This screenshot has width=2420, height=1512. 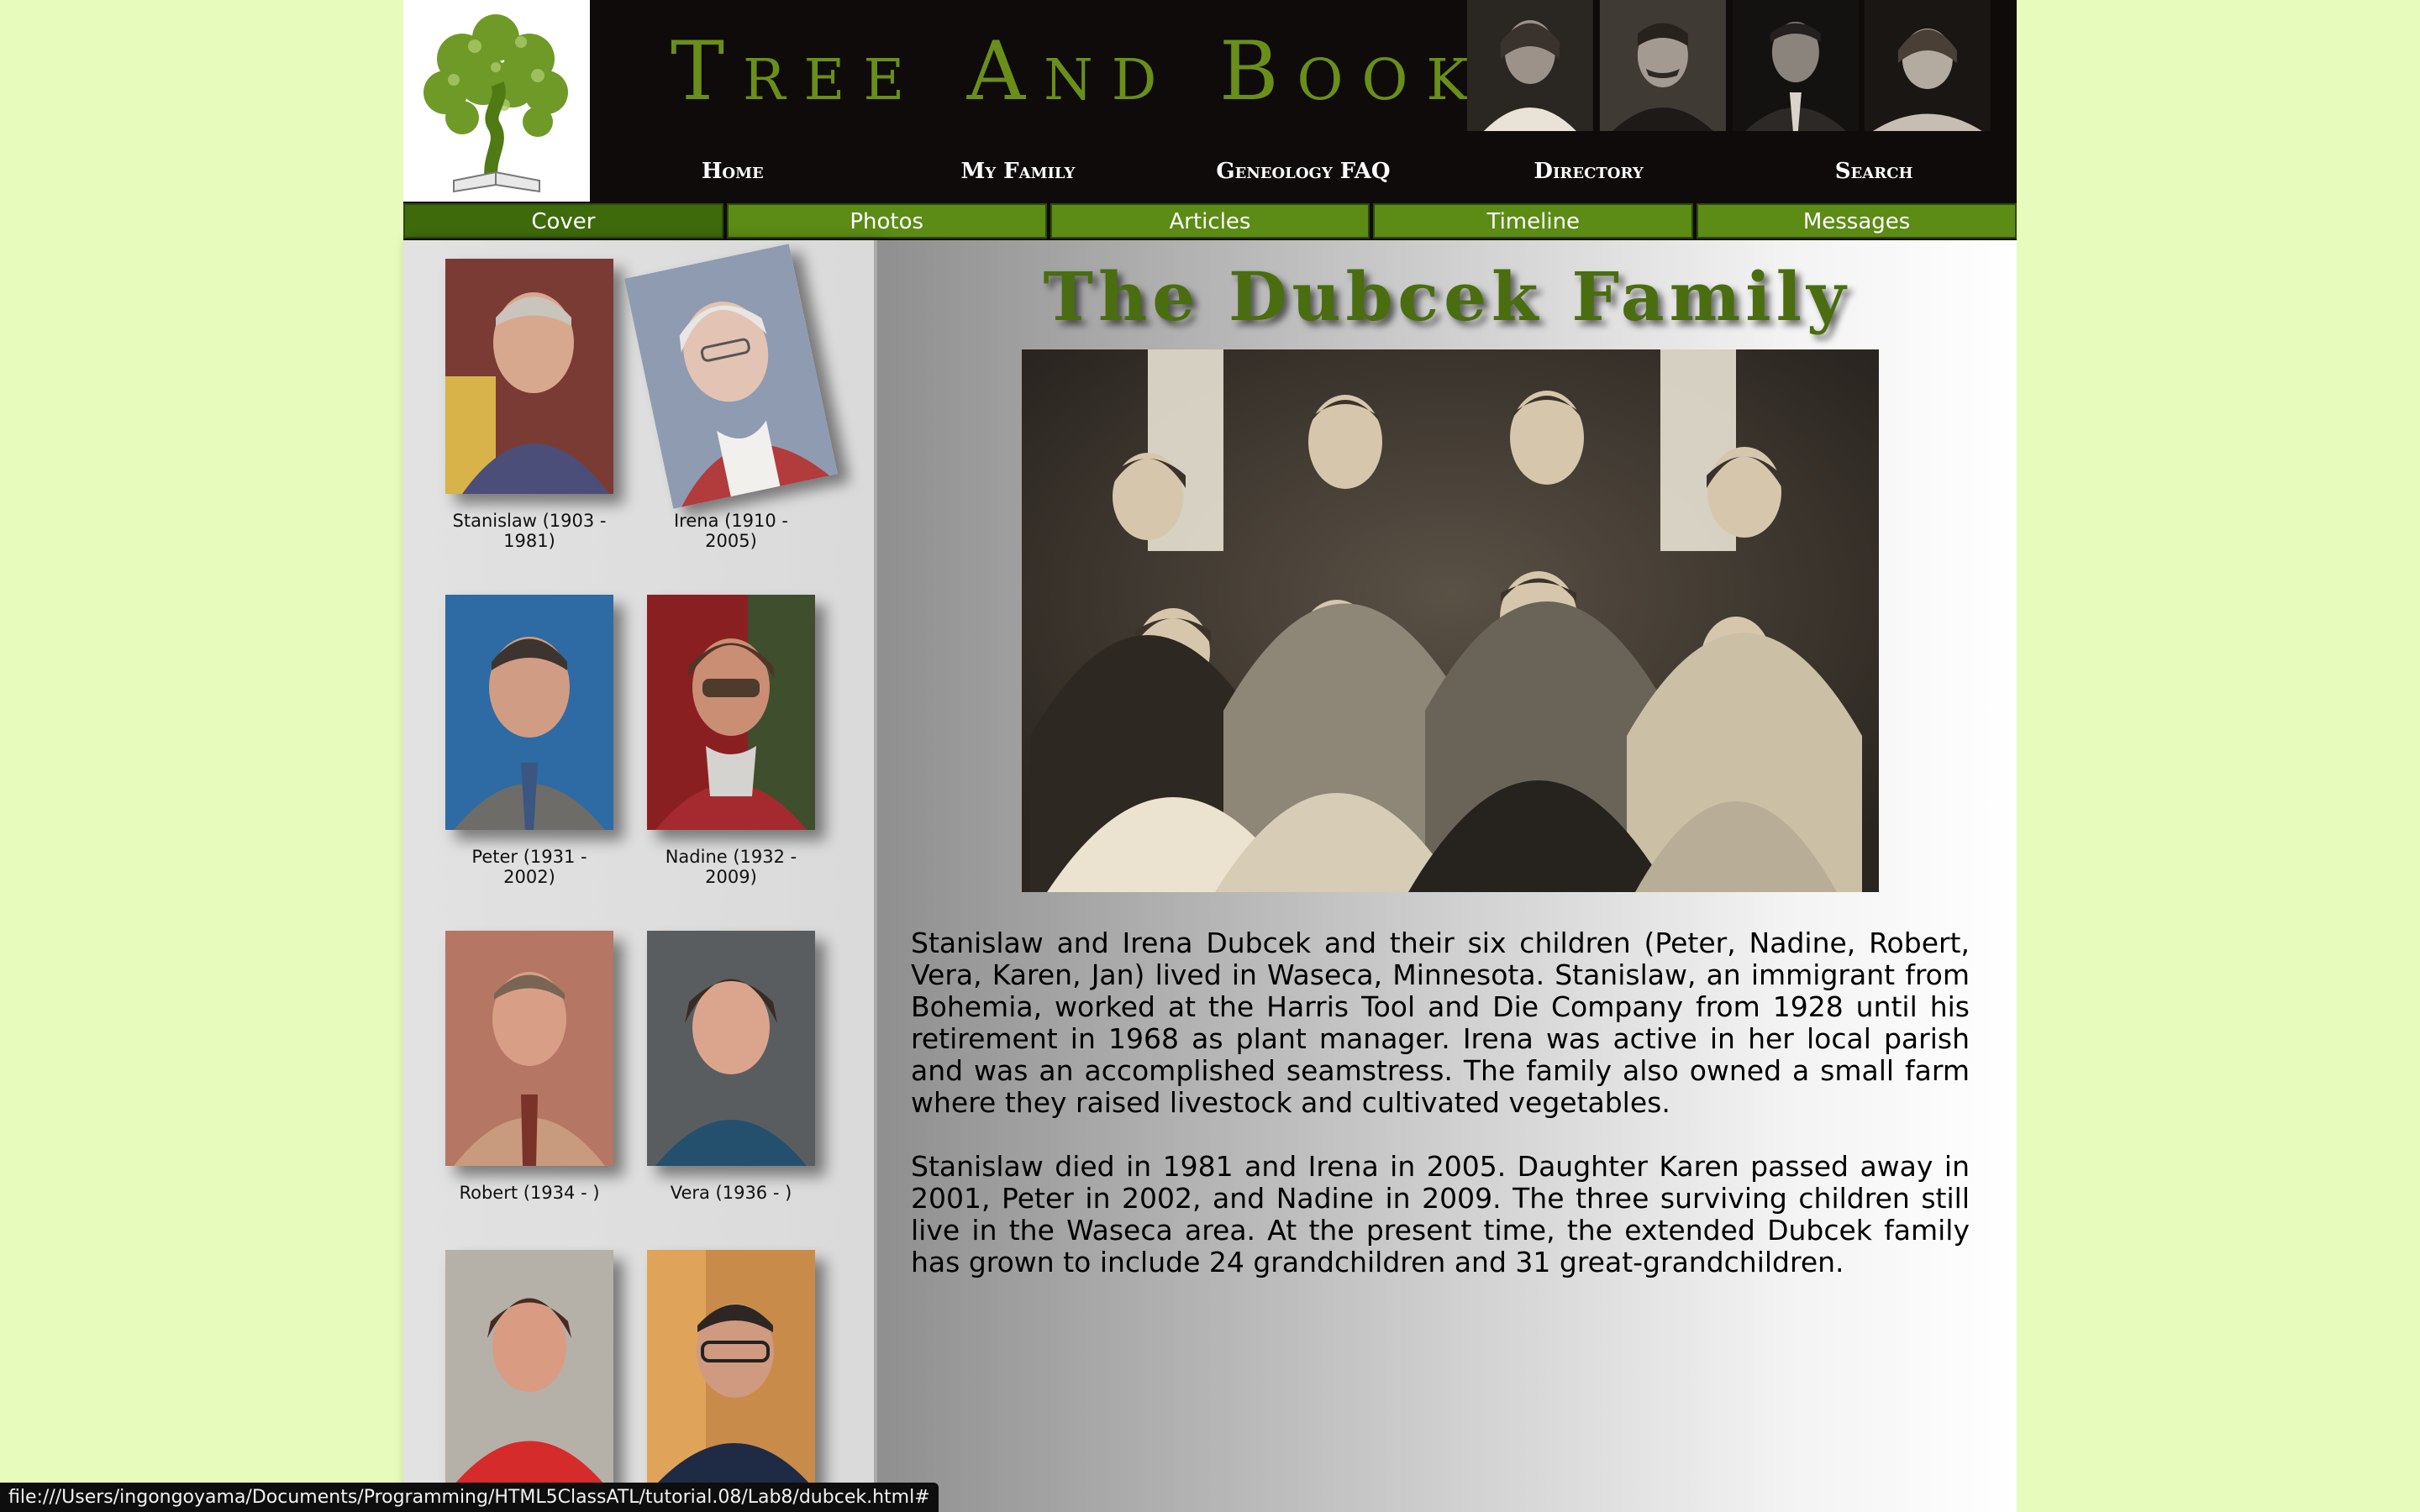 I want to click on section-tabs: Cover Photos Articles Timeline Messages, so click(x=1210, y=221).